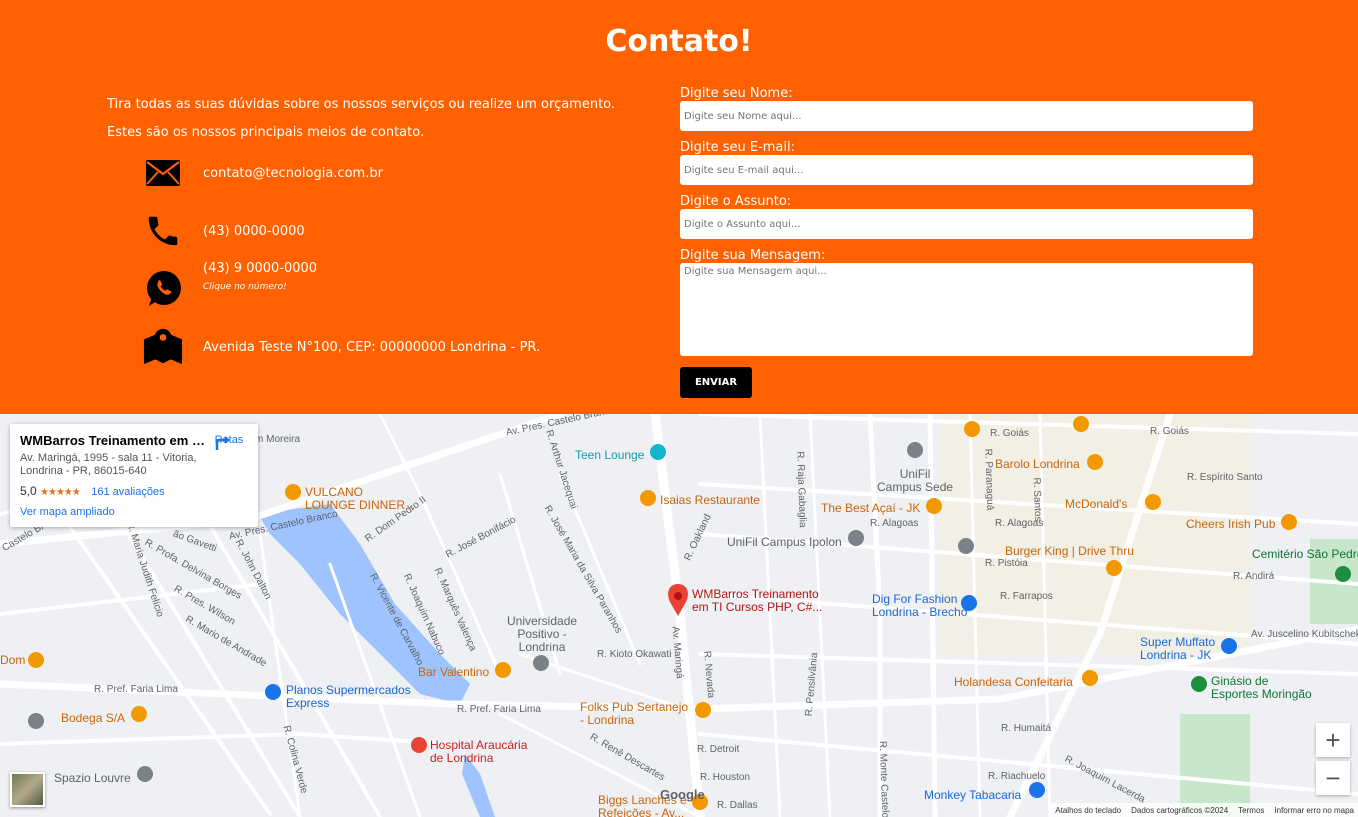 The height and width of the screenshot is (817, 1358). I want to click on place-label-line: Londrina, so click(542, 647).